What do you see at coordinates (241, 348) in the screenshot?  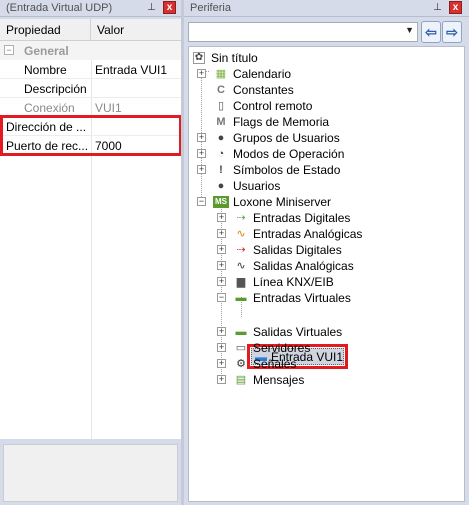 I see `server-icon: ▭` at bounding box center [241, 348].